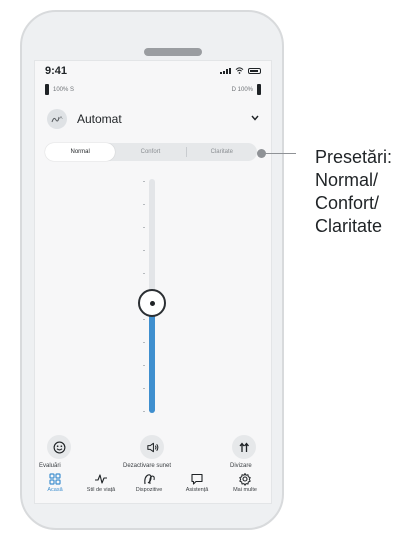 Image resolution: width=416 pixels, height=539 pixels. What do you see at coordinates (347, 203) in the screenshot?
I see `callout-line-3: Confort/` at bounding box center [347, 203].